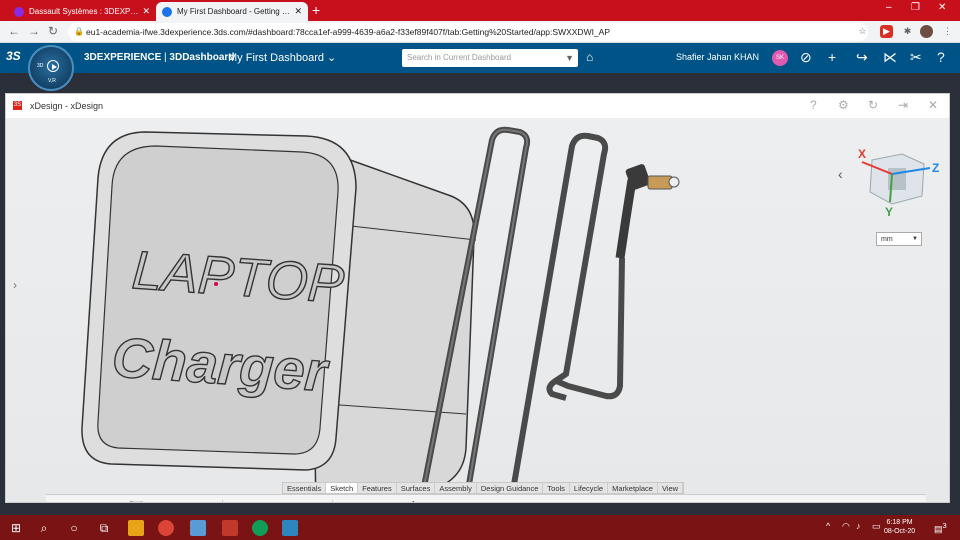 The height and width of the screenshot is (540, 960). Describe the element at coordinates (806, 57) in the screenshot. I see `messages-icon: ⊘` at that location.